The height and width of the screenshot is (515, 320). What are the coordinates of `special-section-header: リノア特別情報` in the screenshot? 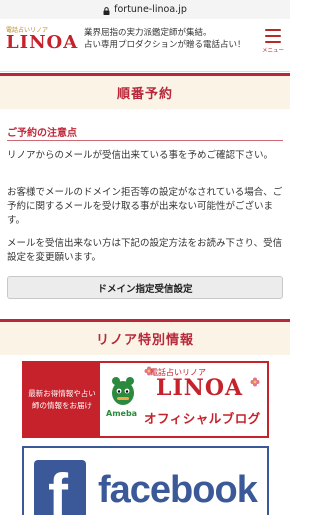 It's located at (145, 337).